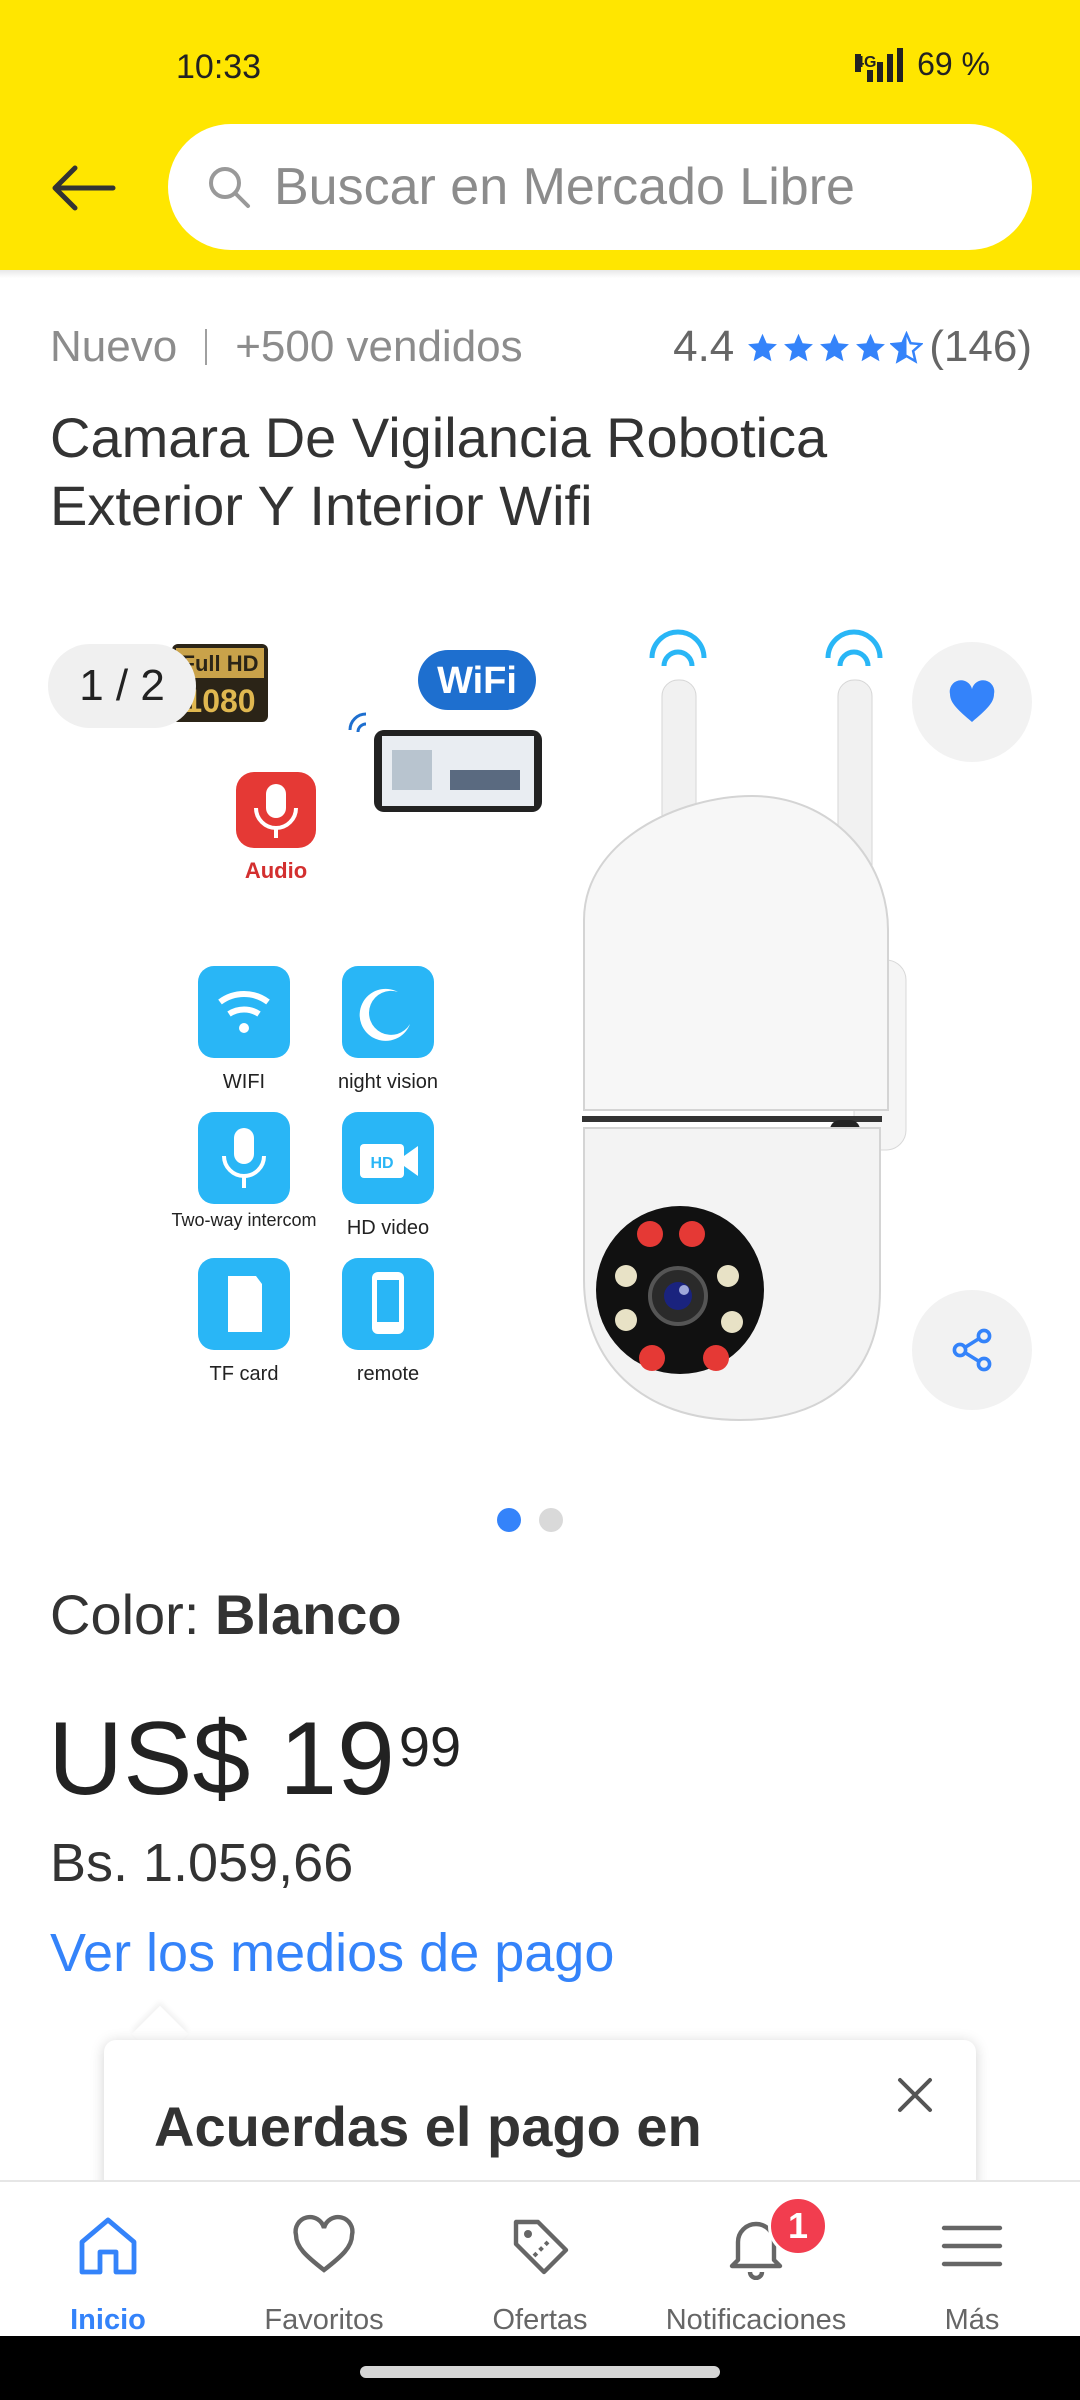 Image resolution: width=1080 pixels, height=2400 pixels. I want to click on tag-icon, so click(541, 2247).